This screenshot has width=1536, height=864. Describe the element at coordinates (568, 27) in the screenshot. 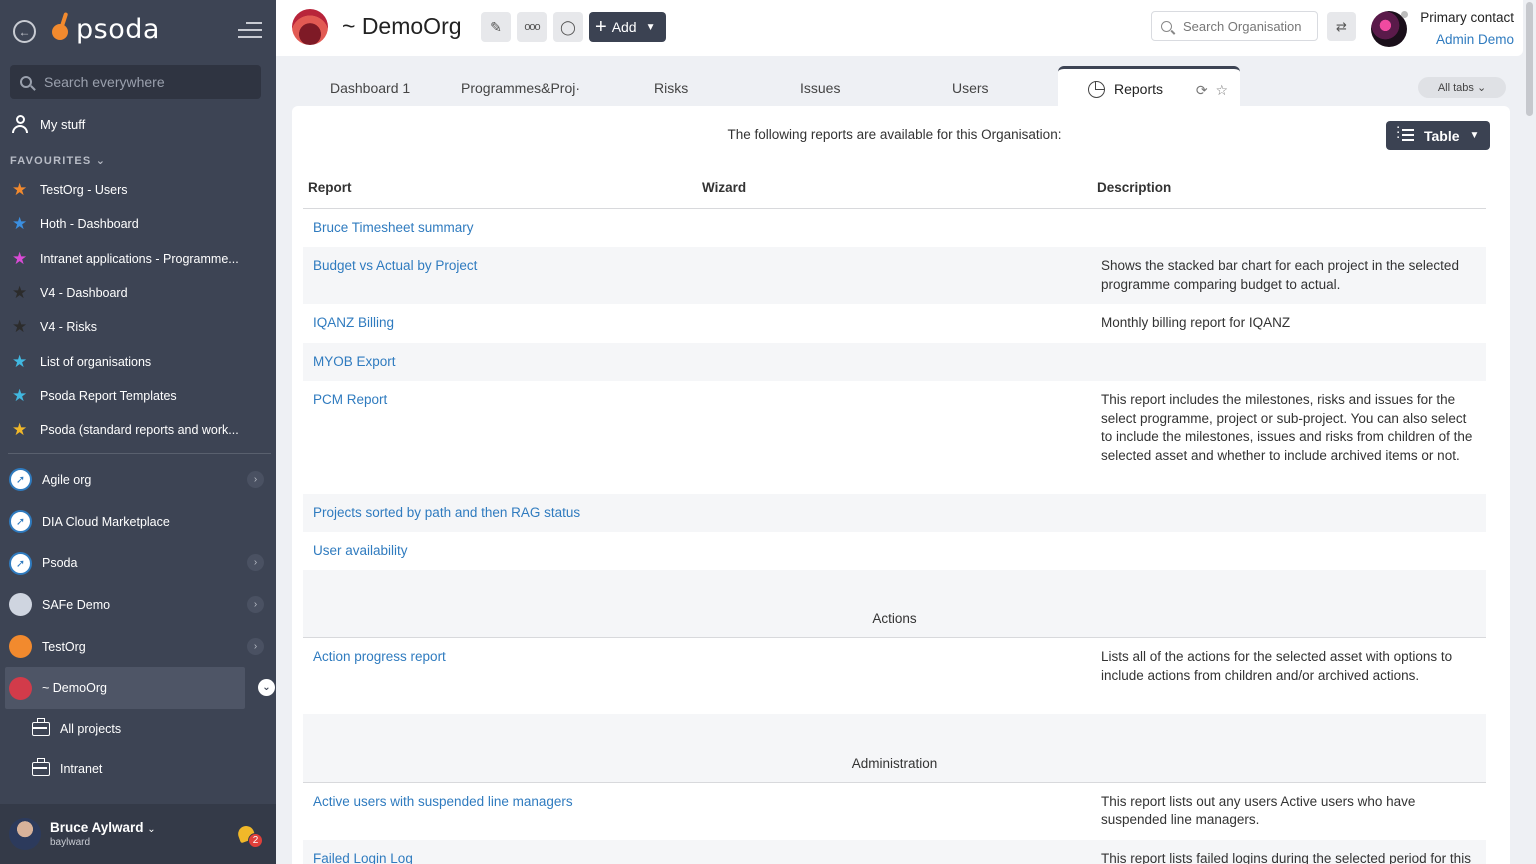

I see `tag-icon: ◯` at that location.